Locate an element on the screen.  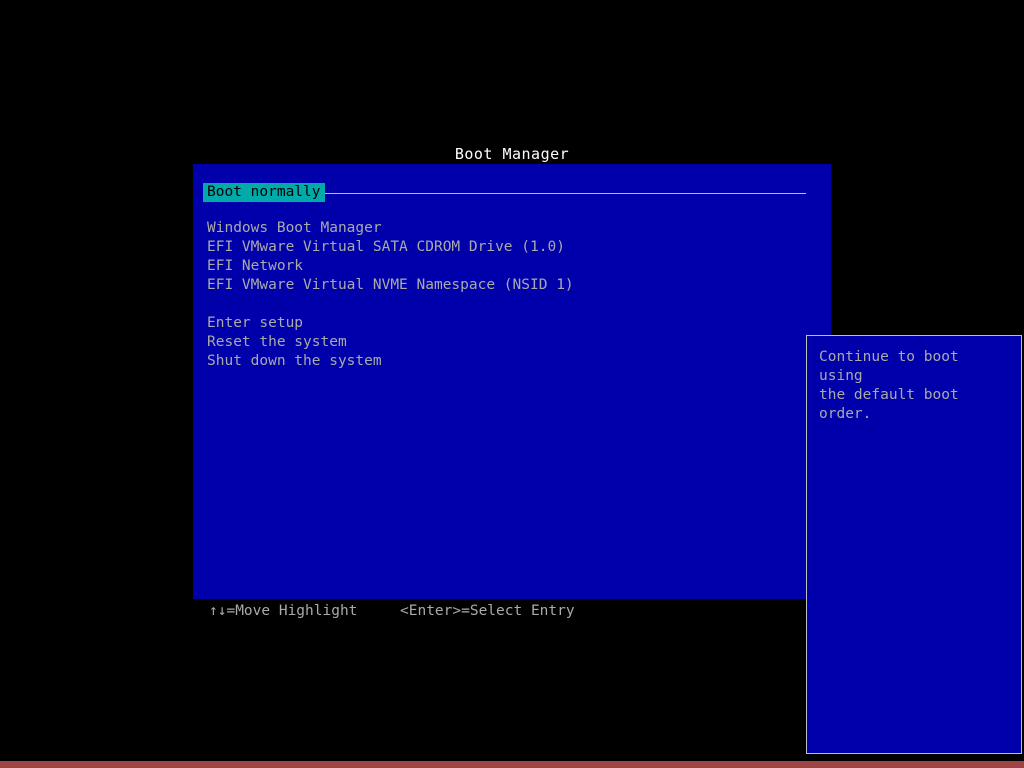
hint-select-entry: <Enter>=Select Entry is located at coordinates (487, 611).